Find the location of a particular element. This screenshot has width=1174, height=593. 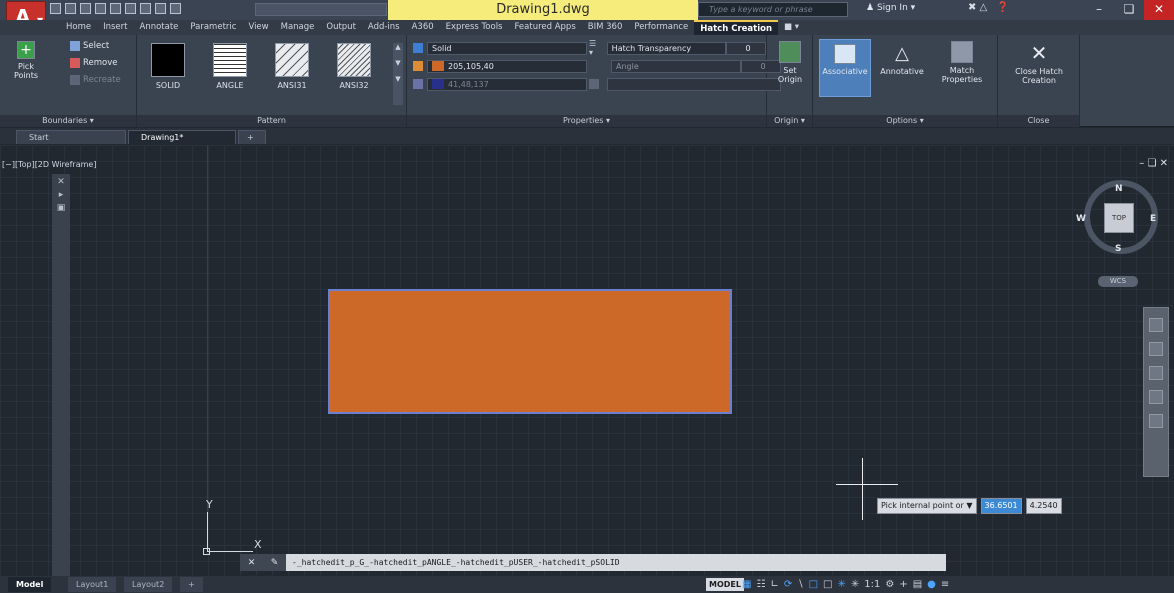

snap-icon: ☷ is located at coordinates (760, 584).